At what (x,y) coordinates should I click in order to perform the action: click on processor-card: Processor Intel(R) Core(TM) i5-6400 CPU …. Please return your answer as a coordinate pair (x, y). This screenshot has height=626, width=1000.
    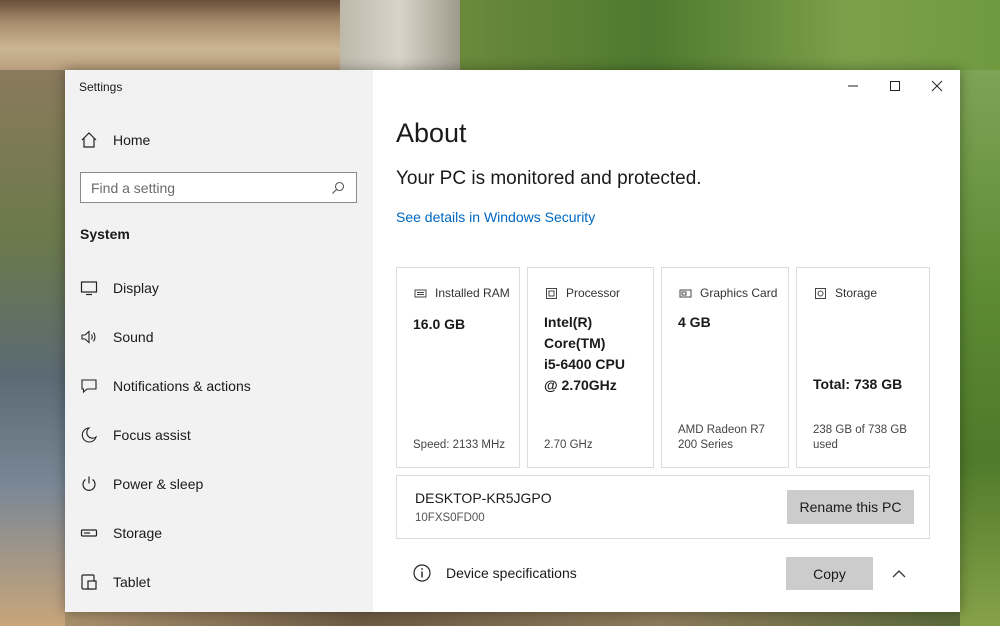
    Looking at the image, I should click on (590, 367).